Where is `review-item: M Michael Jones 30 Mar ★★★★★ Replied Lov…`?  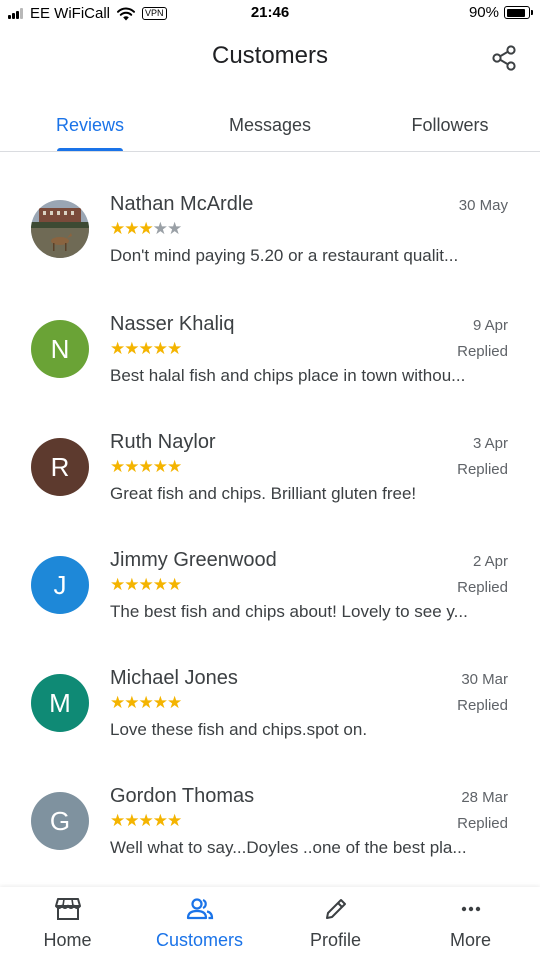 review-item: M Michael Jones 30 Mar ★★★★★ Replied Lov… is located at coordinates (270, 686).